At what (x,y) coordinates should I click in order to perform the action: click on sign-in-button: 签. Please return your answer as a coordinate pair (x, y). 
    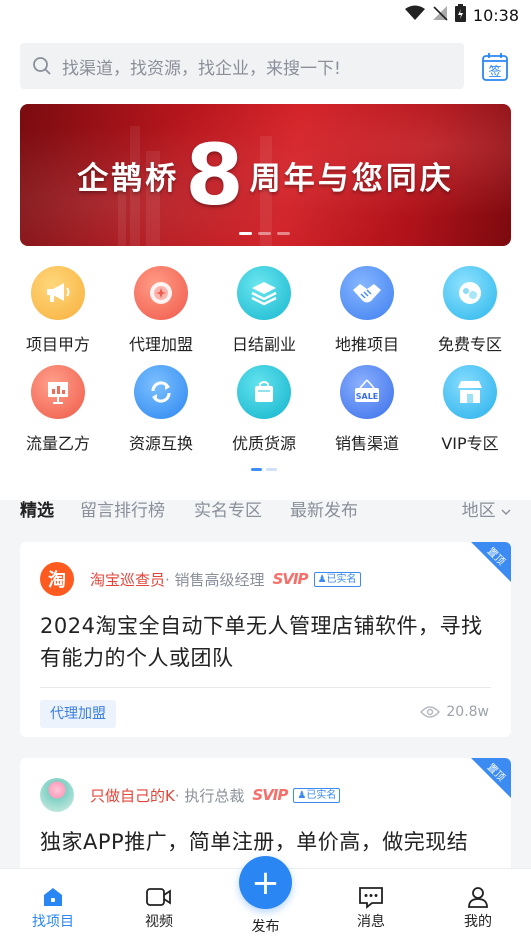
    Looking at the image, I should click on (495, 66).